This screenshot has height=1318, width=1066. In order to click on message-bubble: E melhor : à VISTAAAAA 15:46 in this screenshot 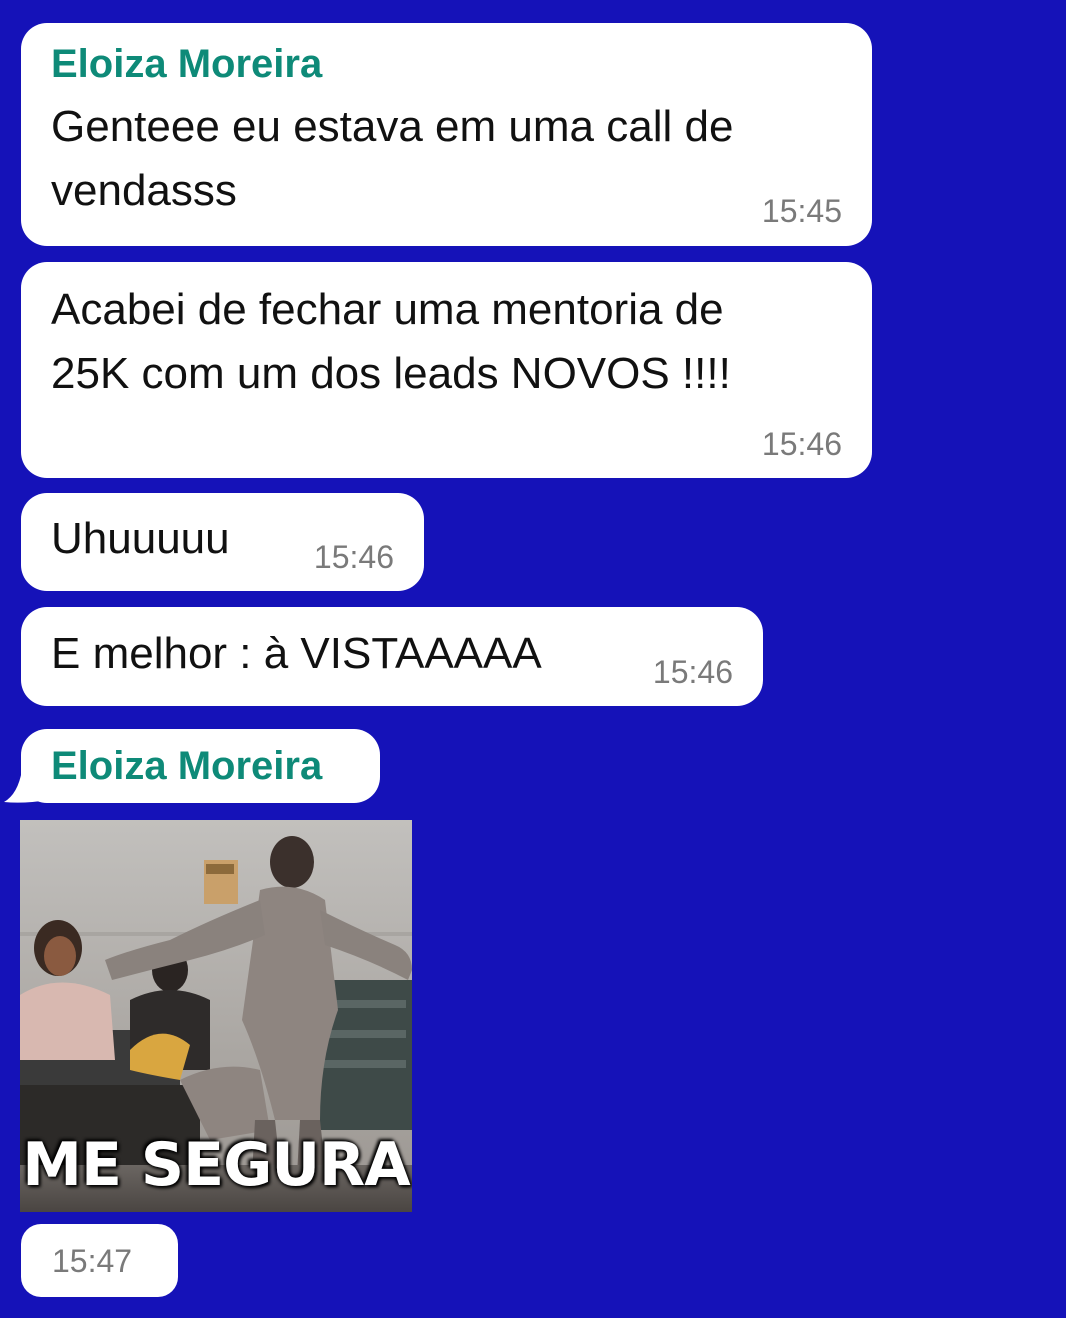, I will do `click(392, 656)`.